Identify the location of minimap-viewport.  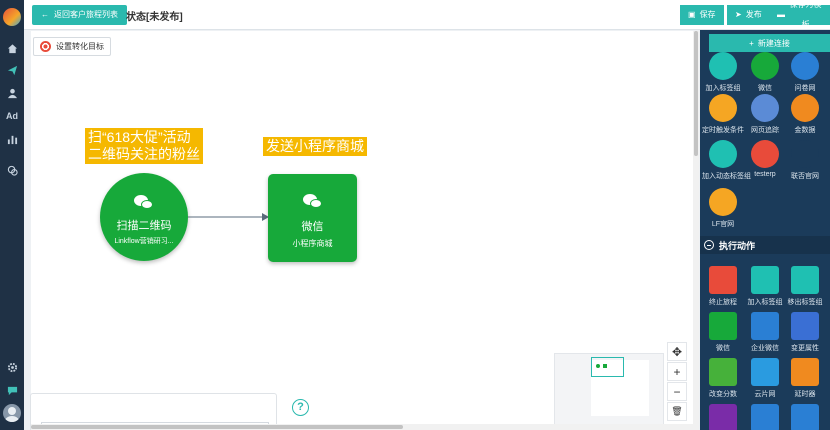
(607, 367).